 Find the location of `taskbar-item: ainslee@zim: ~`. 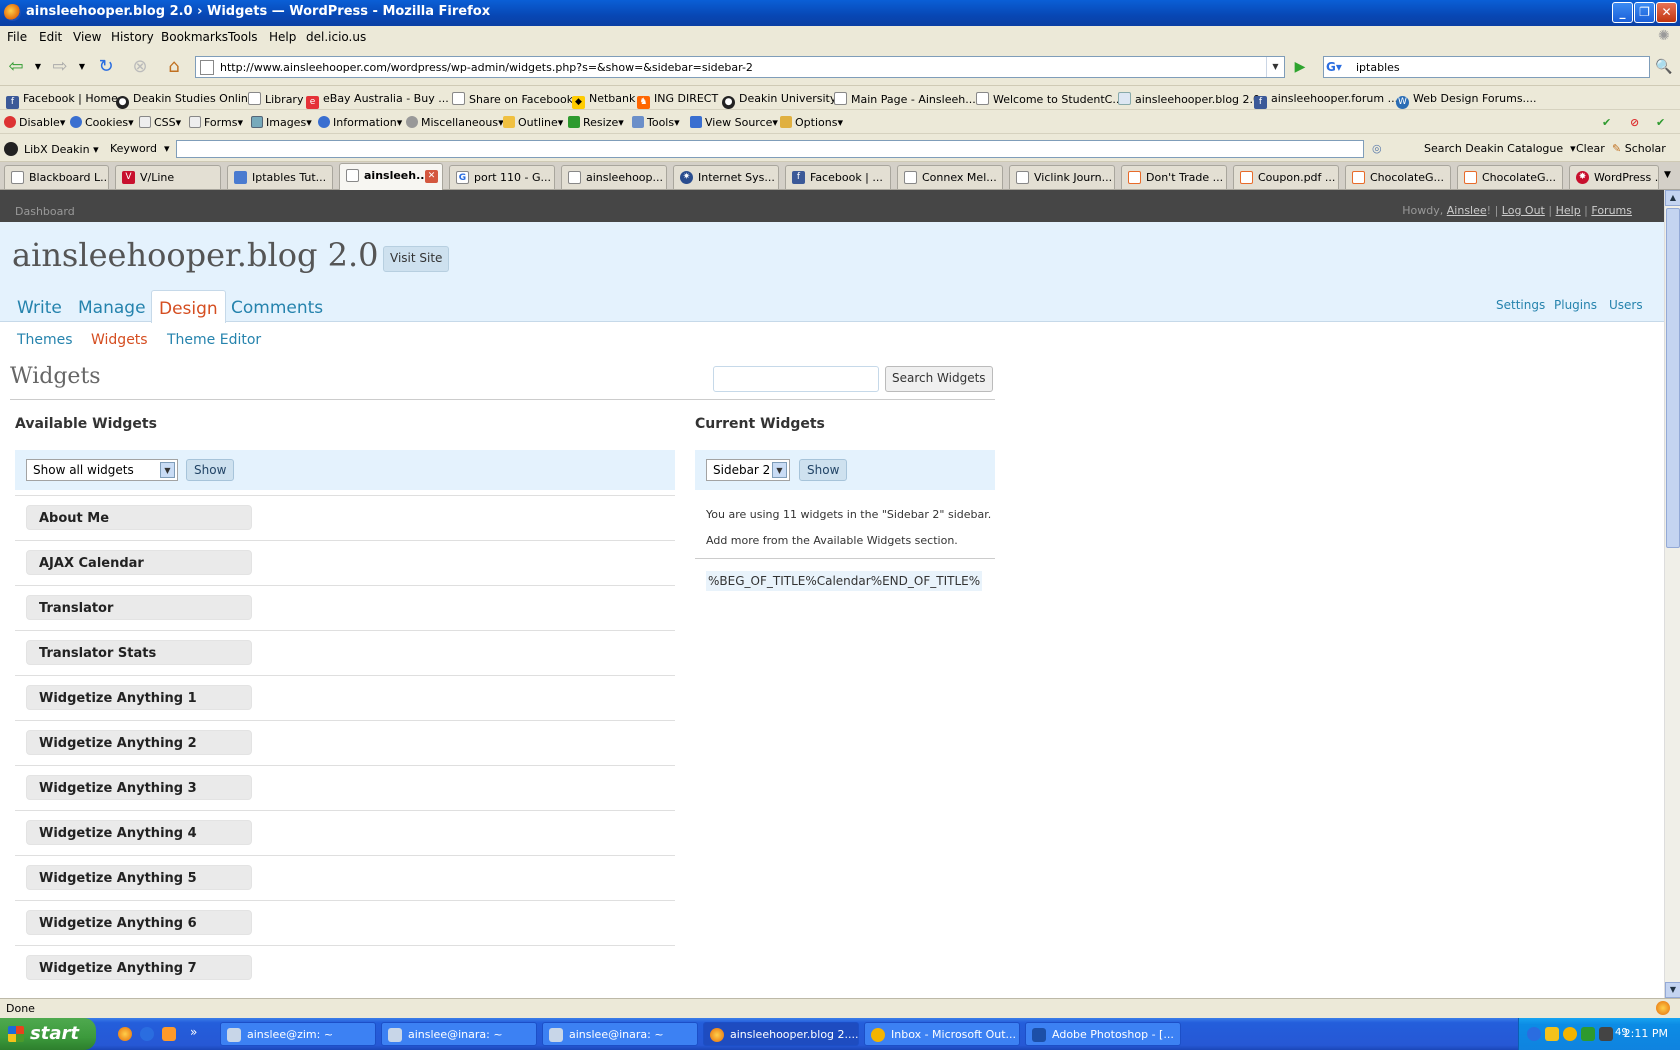

taskbar-item: ainslee@zim: ~ is located at coordinates (298, 1034).